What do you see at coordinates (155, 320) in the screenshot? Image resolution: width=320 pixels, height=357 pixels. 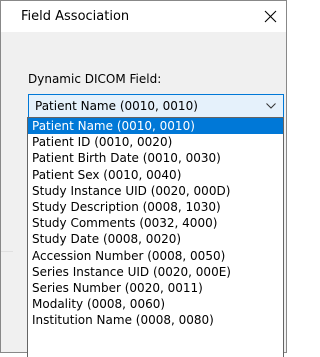 I see `dropdown-option: Institution Name (0008, 0080)` at bounding box center [155, 320].